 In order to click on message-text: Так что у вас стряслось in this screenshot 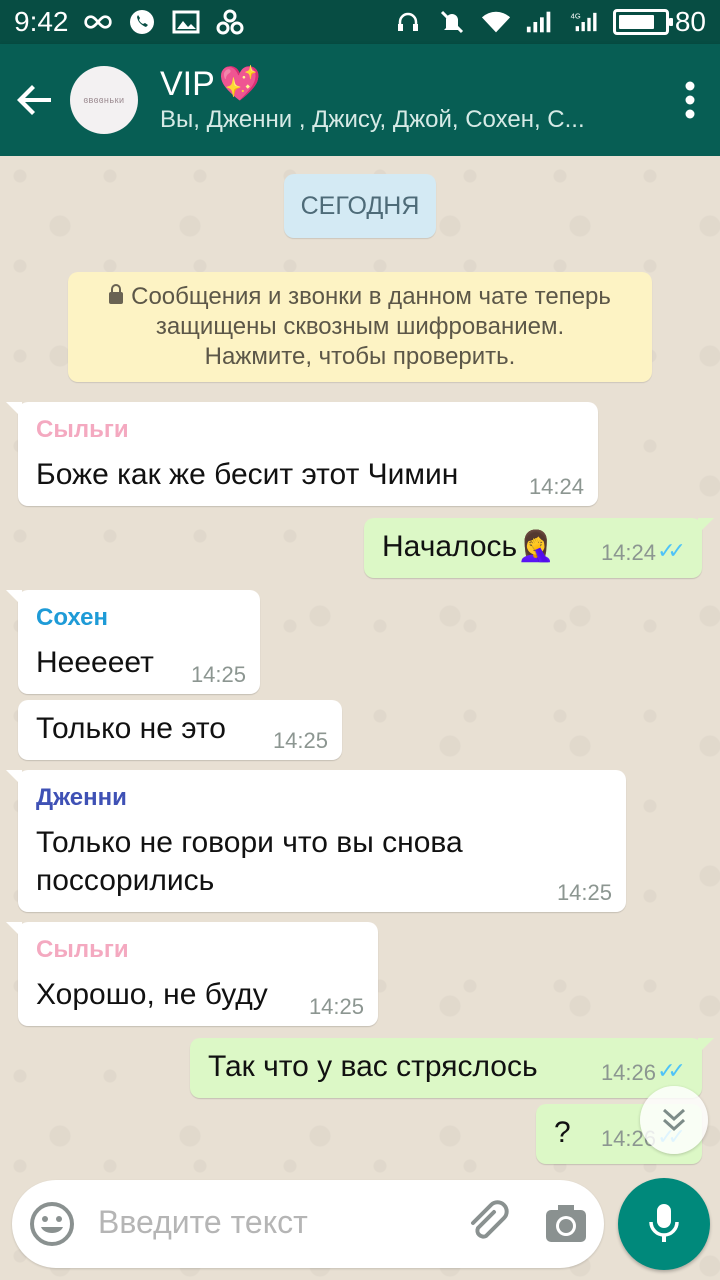, I will do `click(373, 1066)`.